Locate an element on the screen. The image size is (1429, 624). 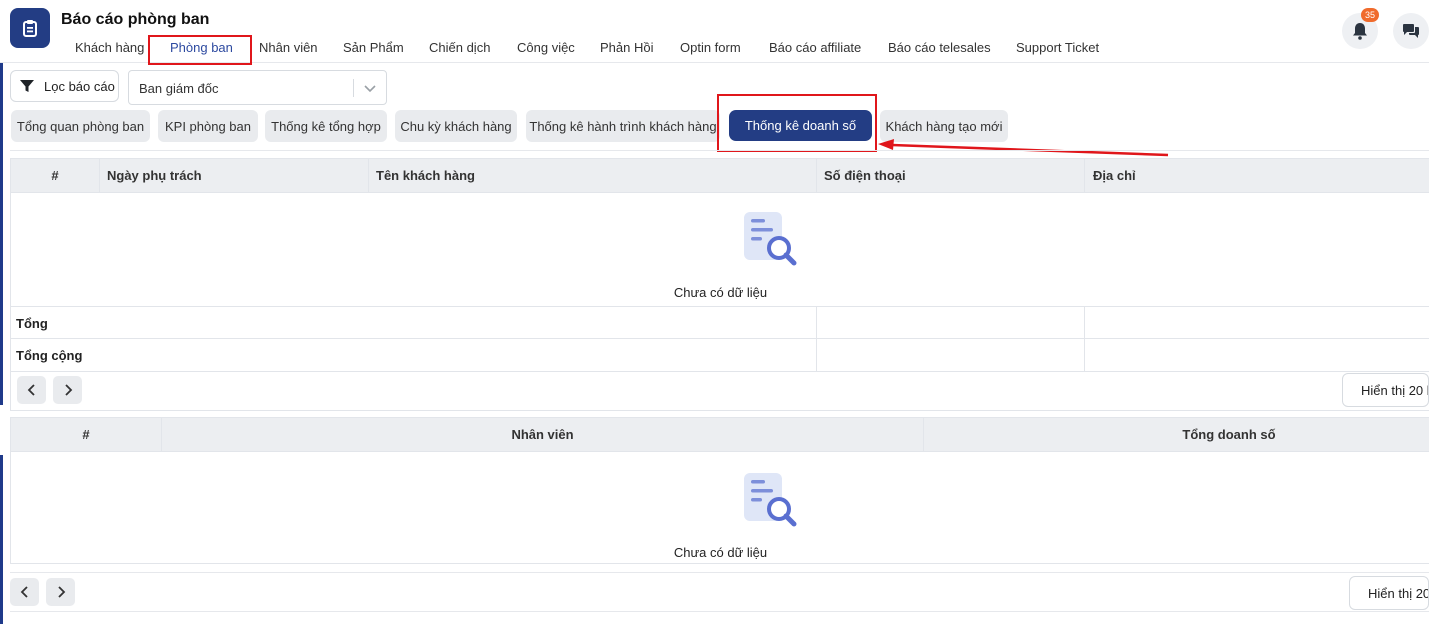
column-header-assign-date: Ngày phụ trách is located at coordinates (154, 175).